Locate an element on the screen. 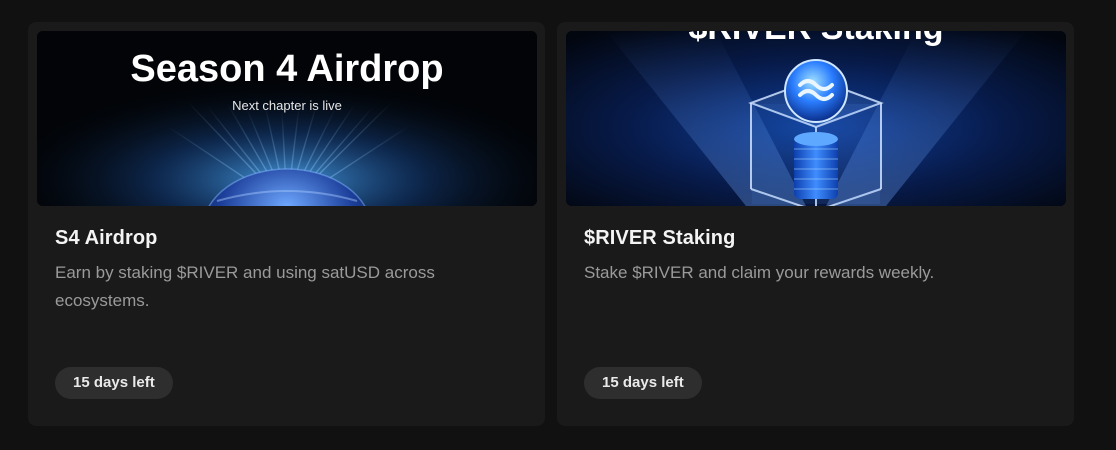 This screenshot has height=450, width=1116. card-title: $RIVER Staking is located at coordinates (660, 238).